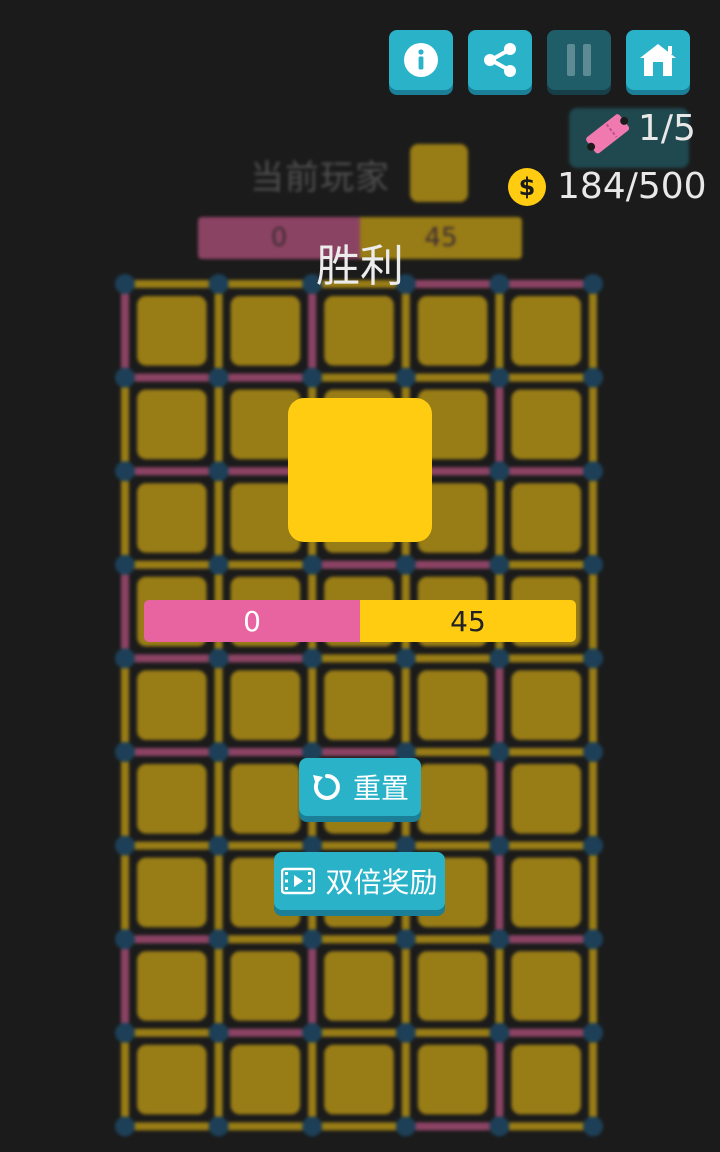 Image resolution: width=720 pixels, height=1152 pixels. I want to click on pause-button, so click(579, 60).